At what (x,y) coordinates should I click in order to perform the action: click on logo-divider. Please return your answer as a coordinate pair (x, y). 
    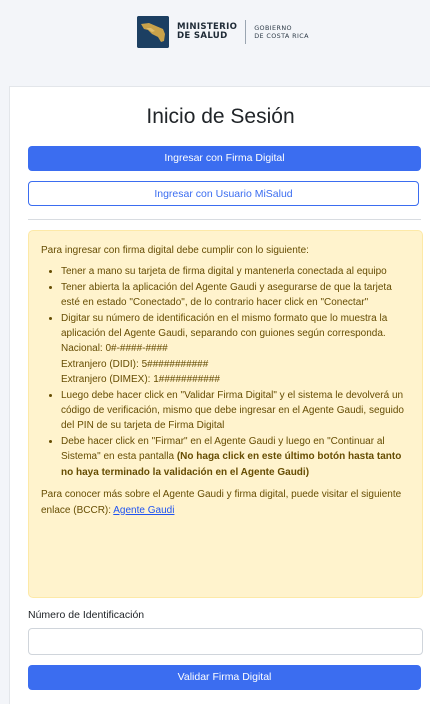
    Looking at the image, I should click on (246, 32).